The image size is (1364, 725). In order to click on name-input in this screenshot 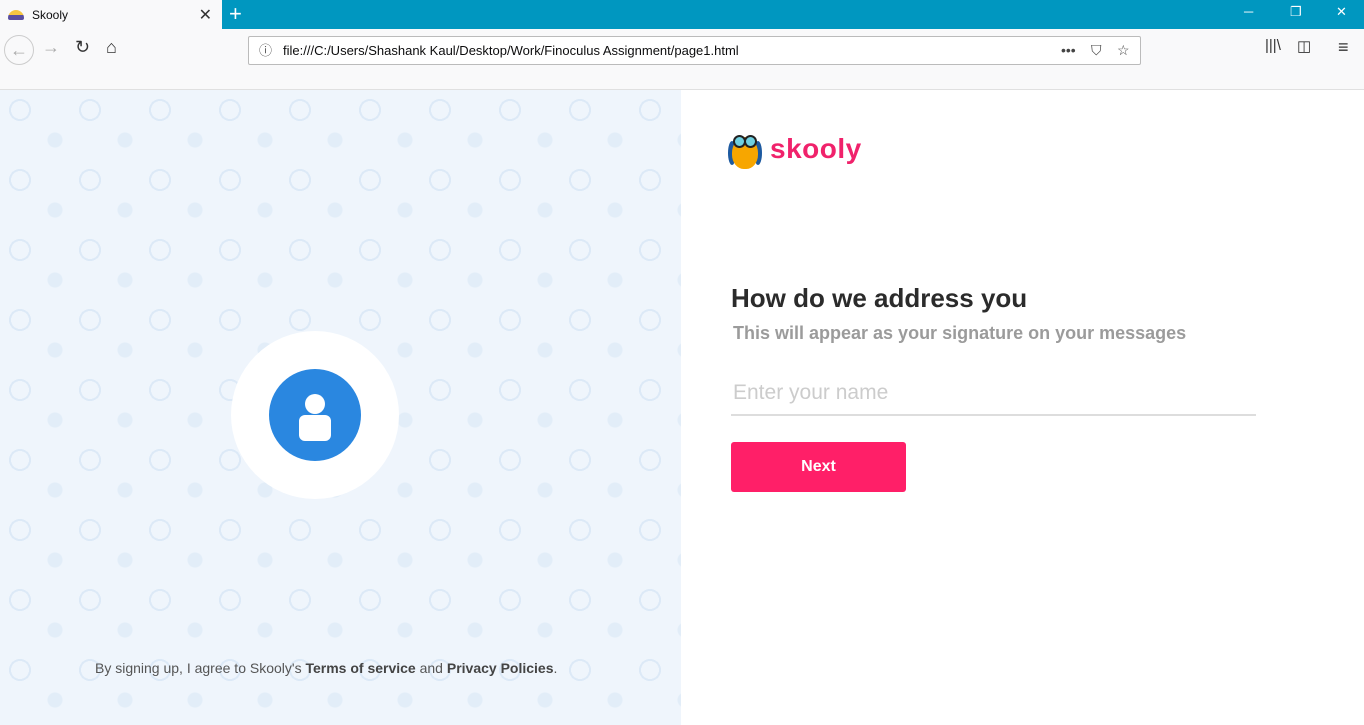, I will do `click(993, 394)`.